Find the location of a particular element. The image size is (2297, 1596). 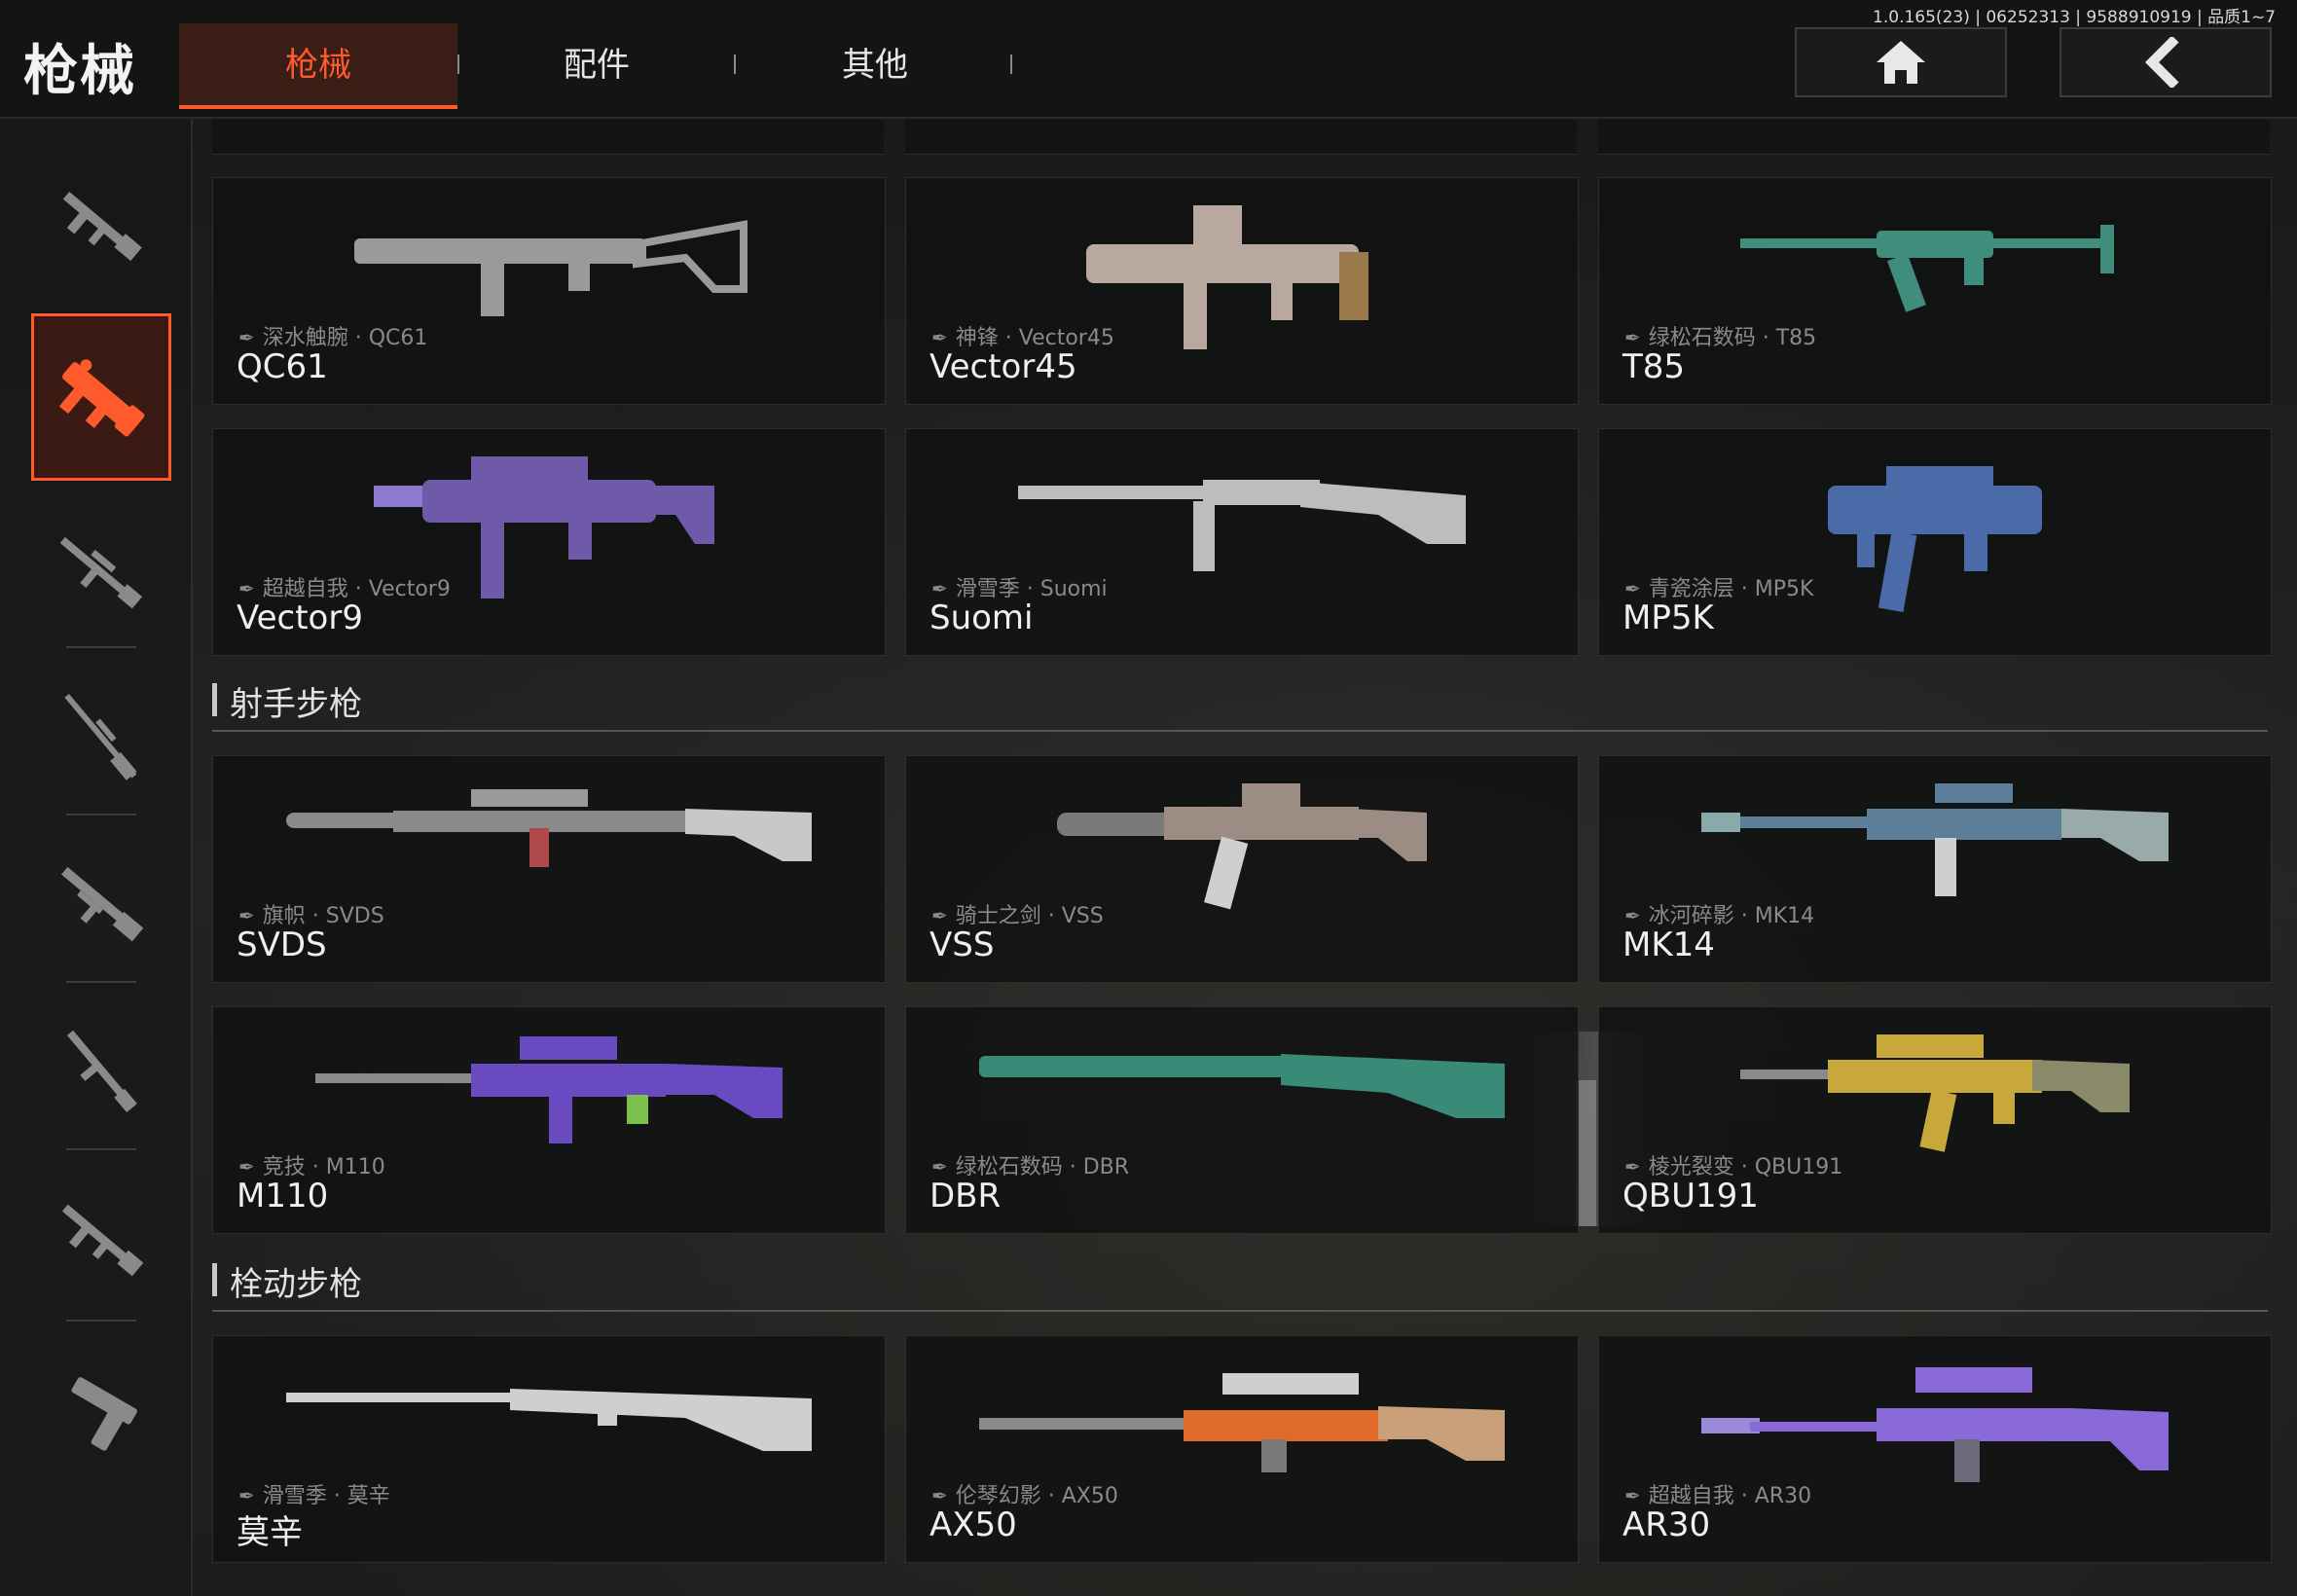

page-title: 枪械 is located at coordinates (79, 71).